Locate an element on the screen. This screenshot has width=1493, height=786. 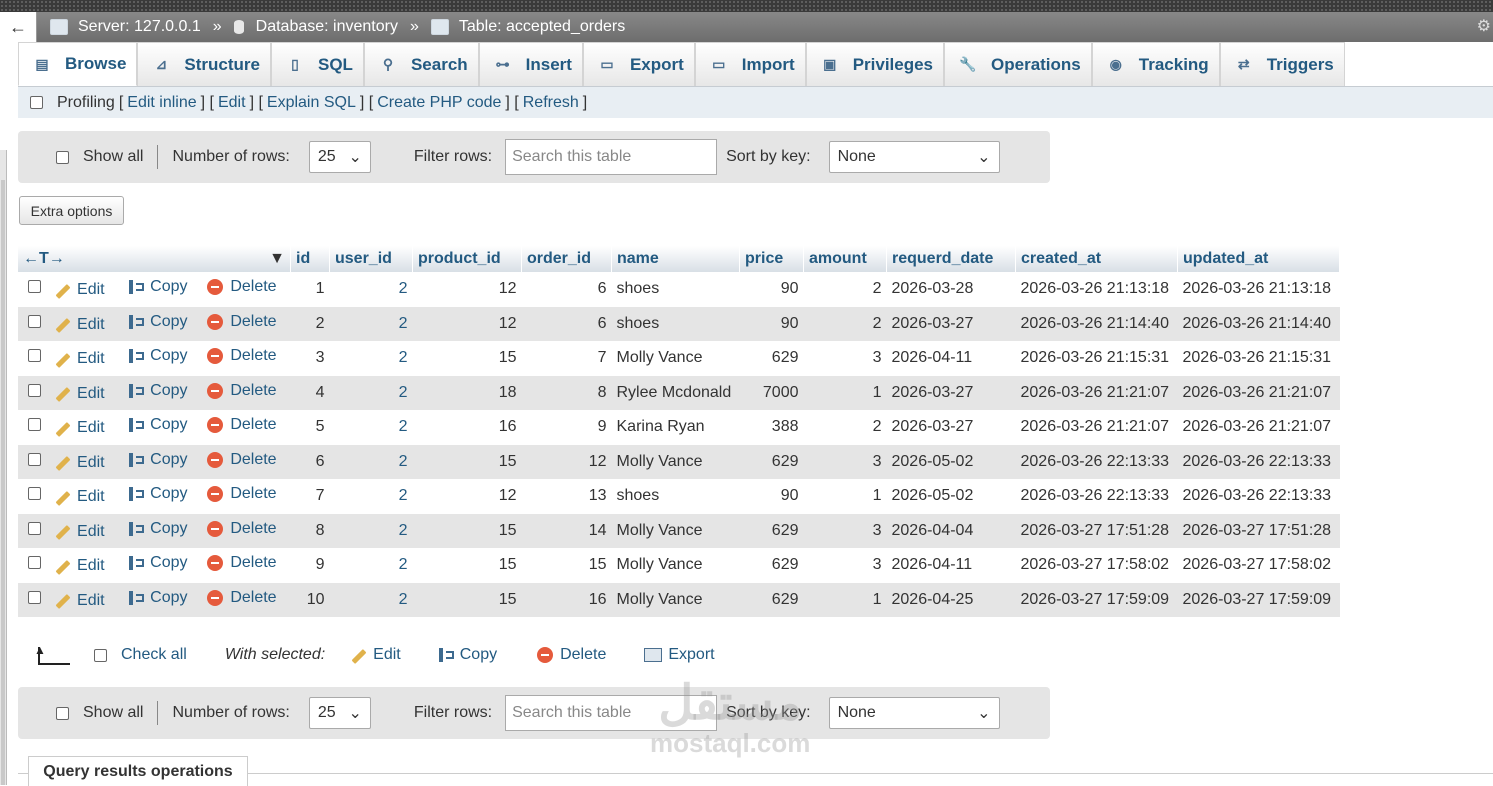
cell-created-at: 2026-03-27 17:59:09 is located at coordinates (1096, 599).